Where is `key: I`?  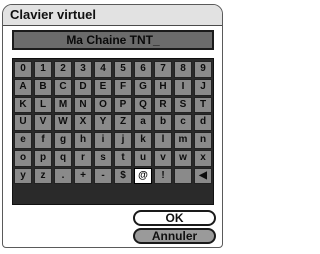 key: I is located at coordinates (183, 87).